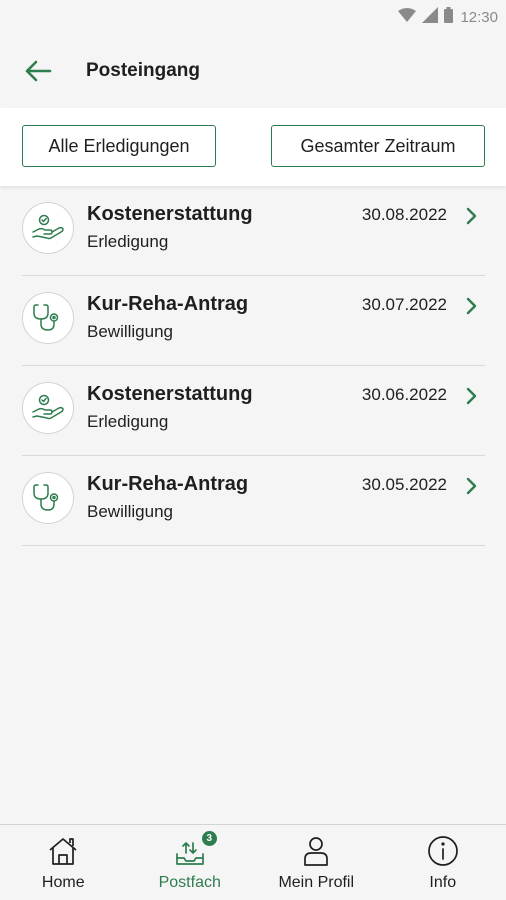  I want to click on bottom-navigation: Home 3 Postfach Mein Profil Info, so click(253, 862).